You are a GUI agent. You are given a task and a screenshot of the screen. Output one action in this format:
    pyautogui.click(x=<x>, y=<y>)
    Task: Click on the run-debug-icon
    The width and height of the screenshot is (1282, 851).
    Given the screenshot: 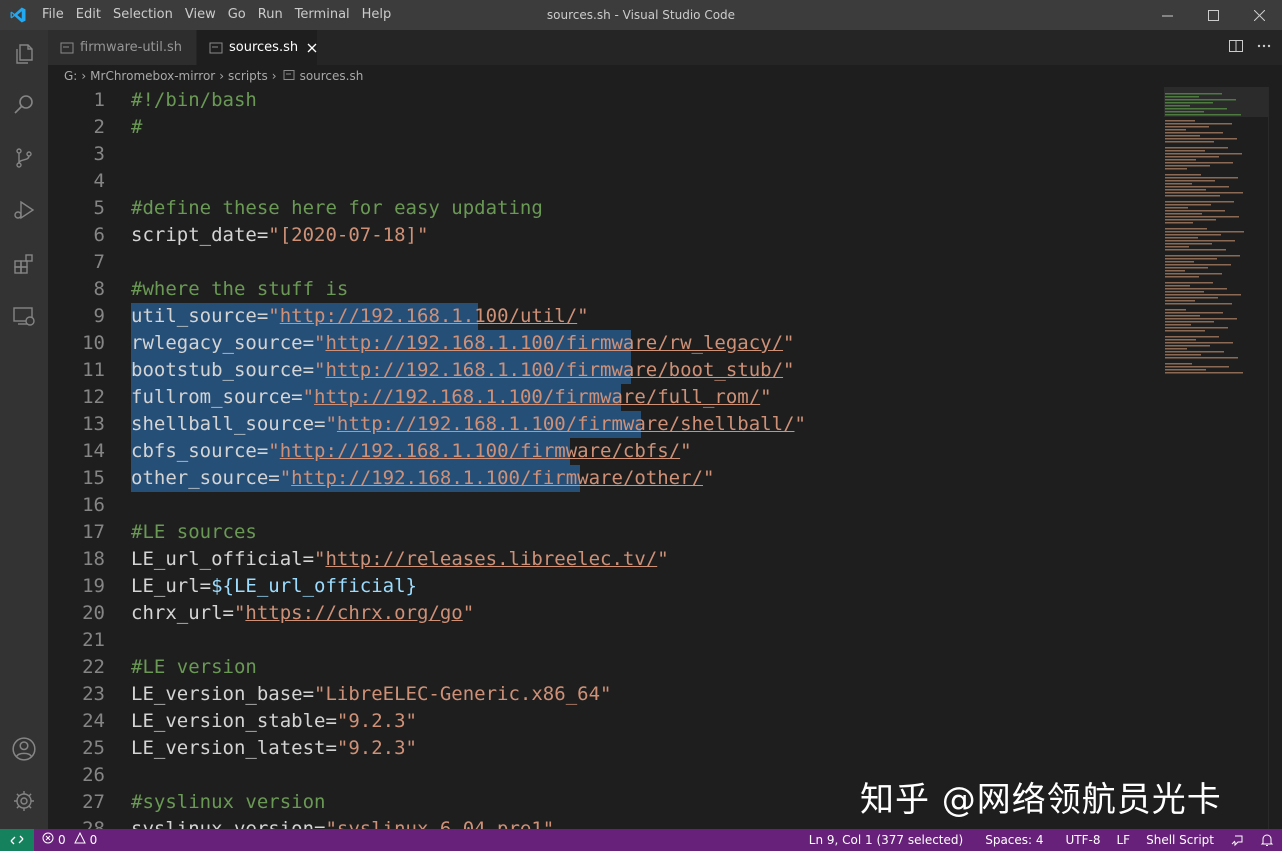 What is the action you would take?
    pyautogui.click(x=24, y=210)
    